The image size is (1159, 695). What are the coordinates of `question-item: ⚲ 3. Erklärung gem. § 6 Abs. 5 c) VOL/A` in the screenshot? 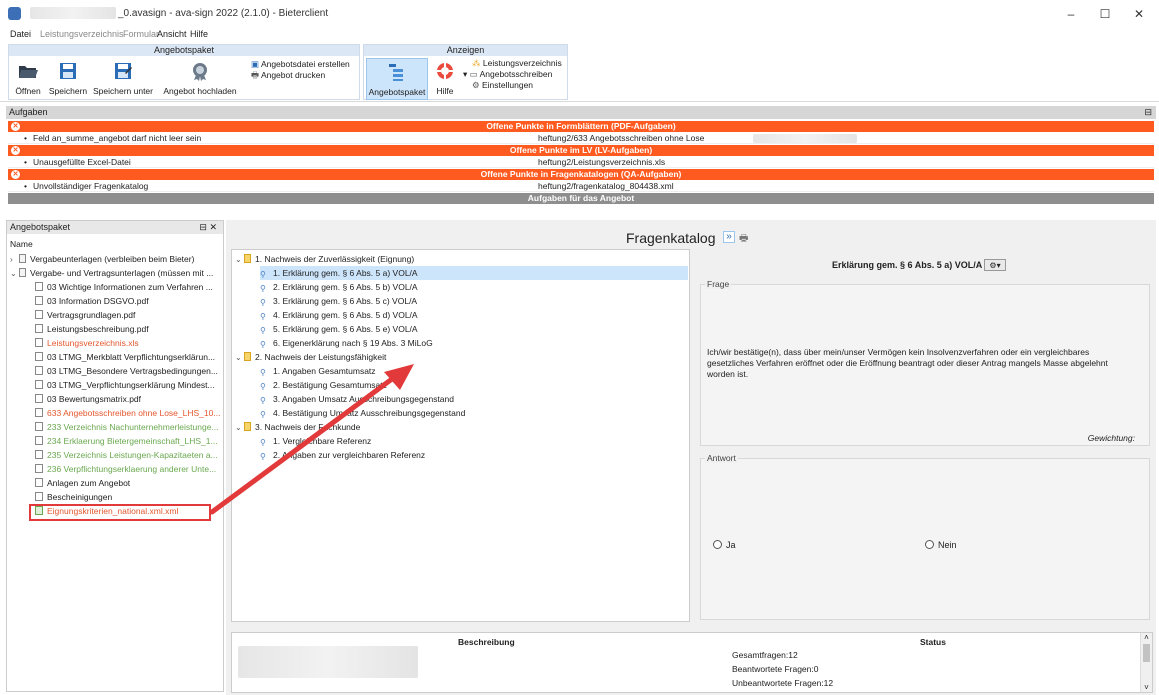 It's located at (338, 301).